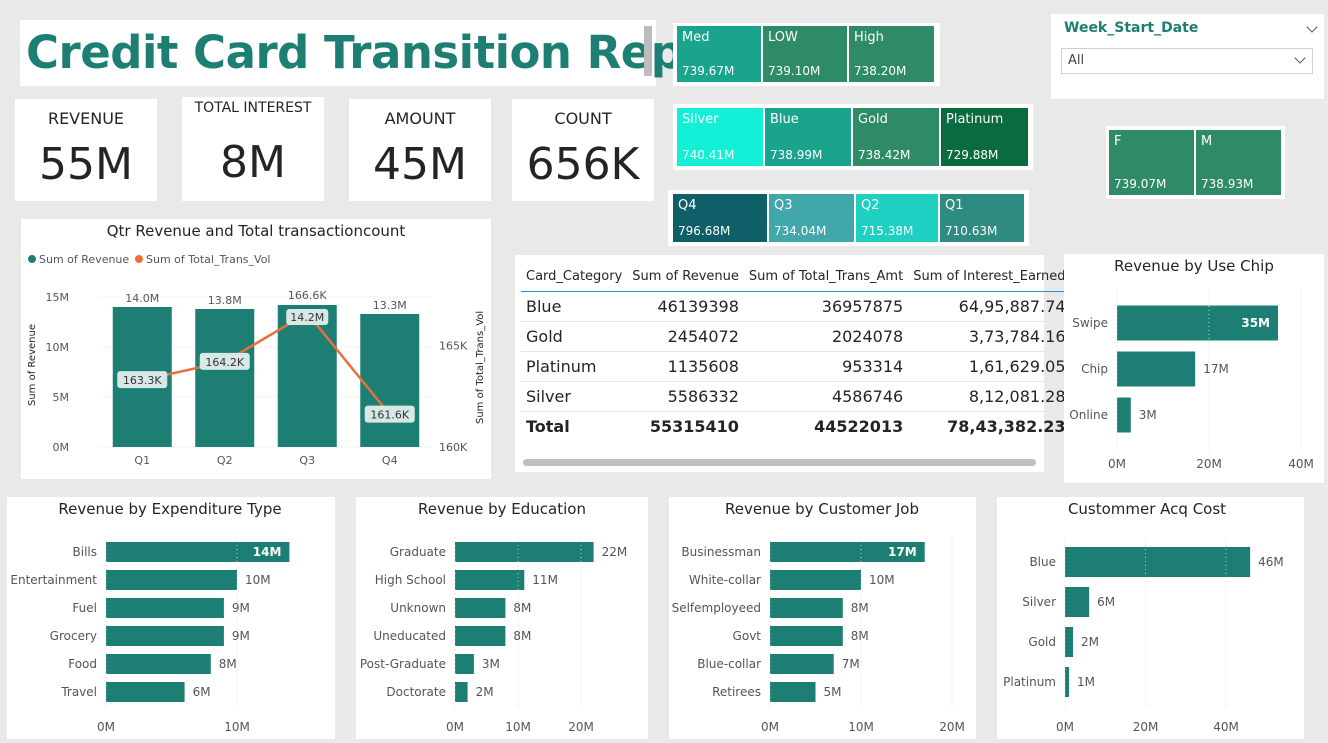  I want to click on data-label: 6M, so click(202, 692).